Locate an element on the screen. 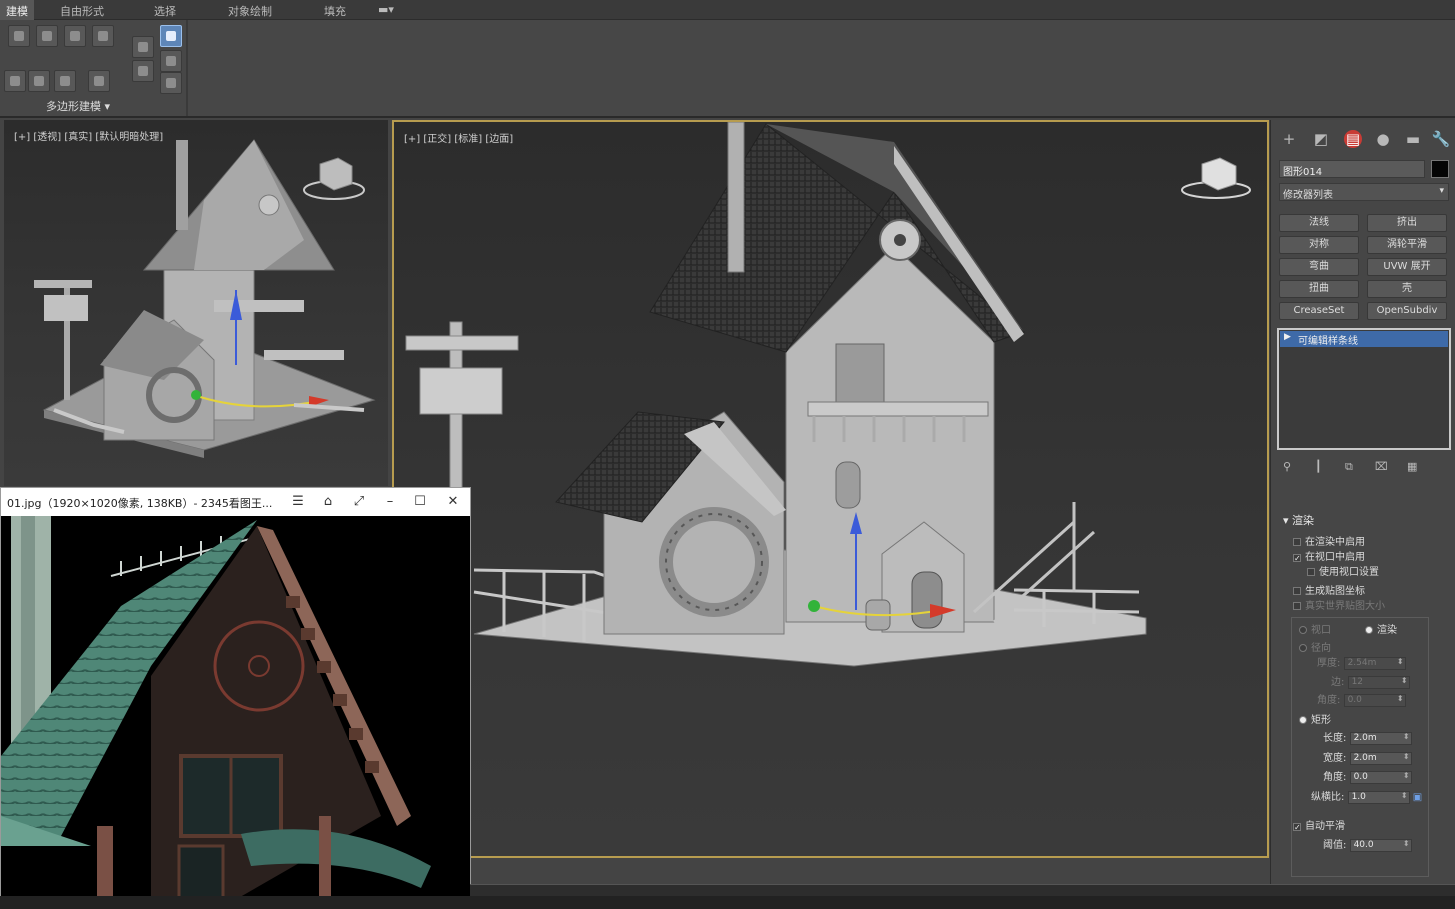 The image size is (1455, 909). tab-selection: 选择 is located at coordinates (165, 11).